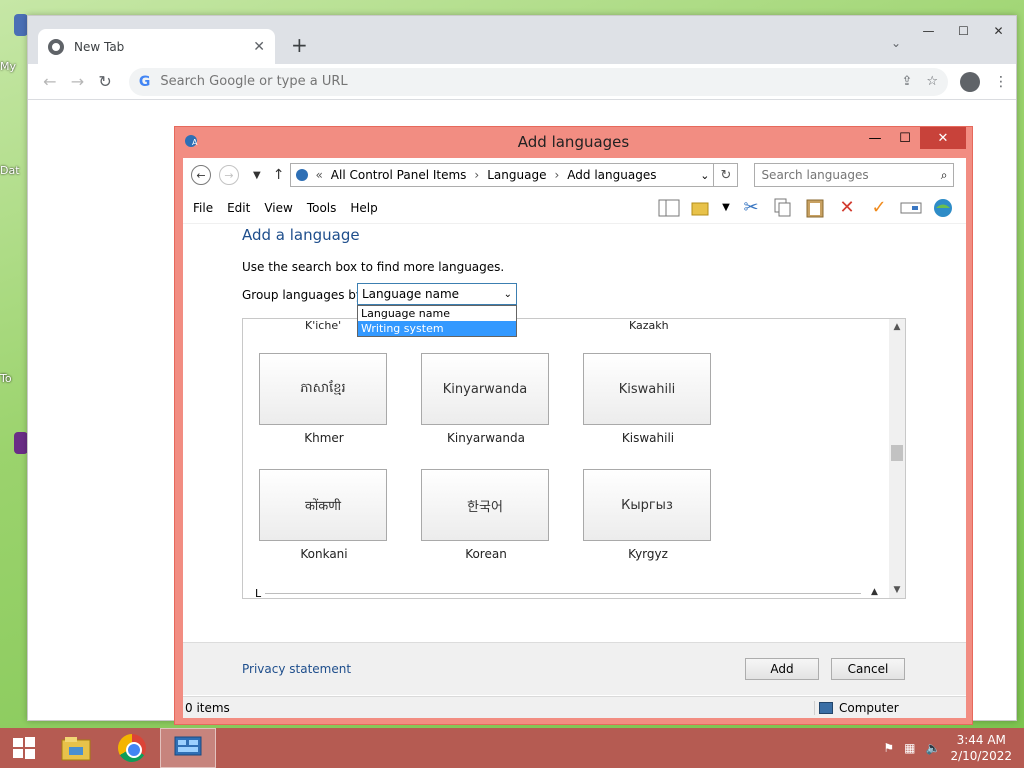 Image resolution: width=1024 pixels, height=768 pixels. I want to click on option-language-name: Language name, so click(437, 313).